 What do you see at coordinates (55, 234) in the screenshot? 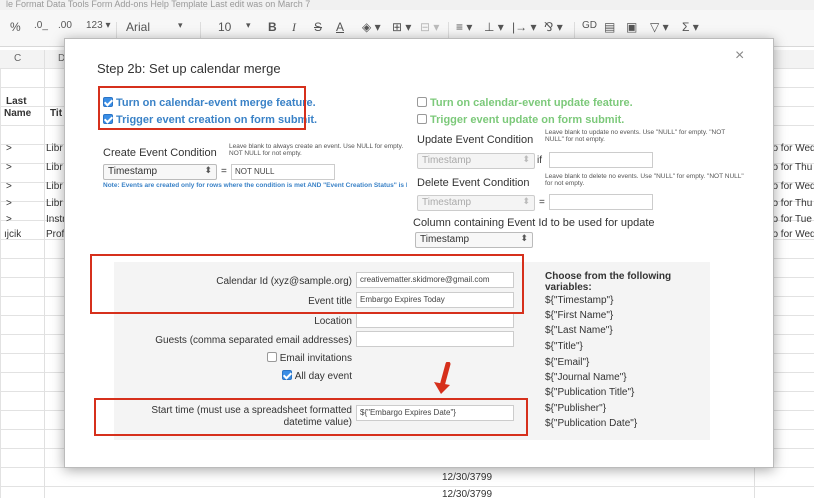
I see `table-cell: Prof` at bounding box center [55, 234].